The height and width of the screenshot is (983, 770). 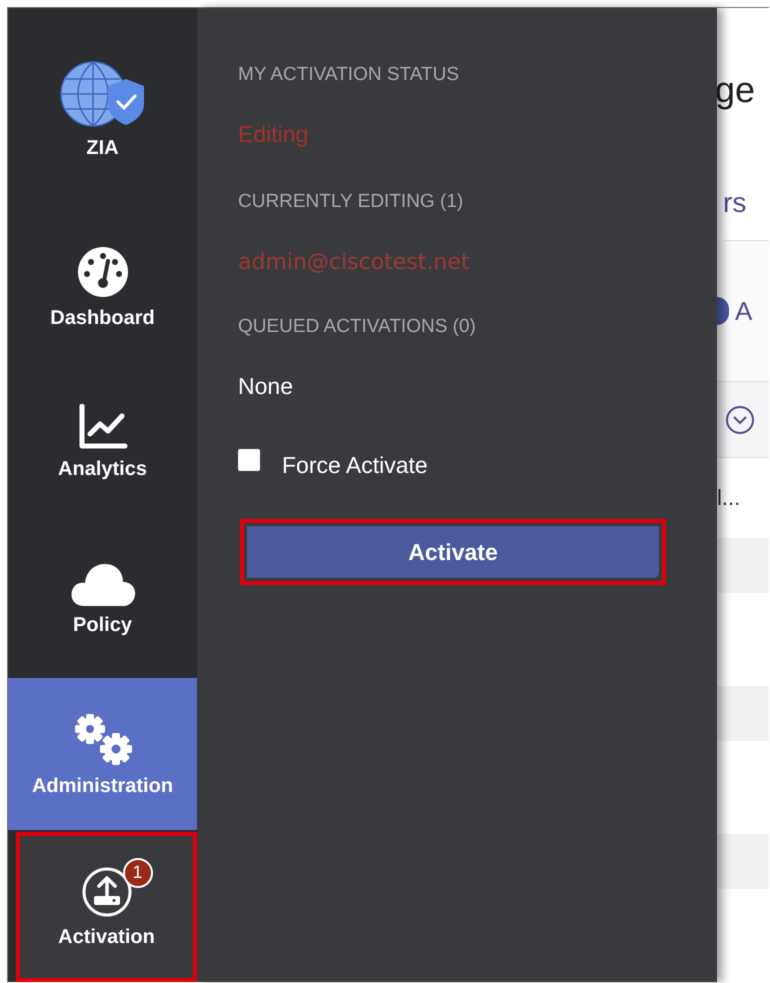 What do you see at coordinates (453, 552) in the screenshot?
I see `activate-button: Activate` at bounding box center [453, 552].